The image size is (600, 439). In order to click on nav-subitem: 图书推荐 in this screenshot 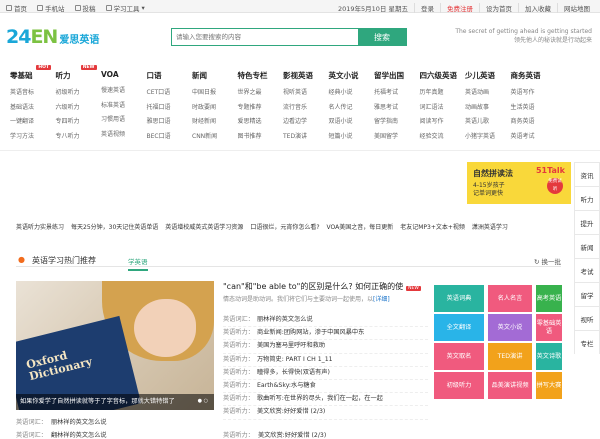, I will do `click(260, 140)`.